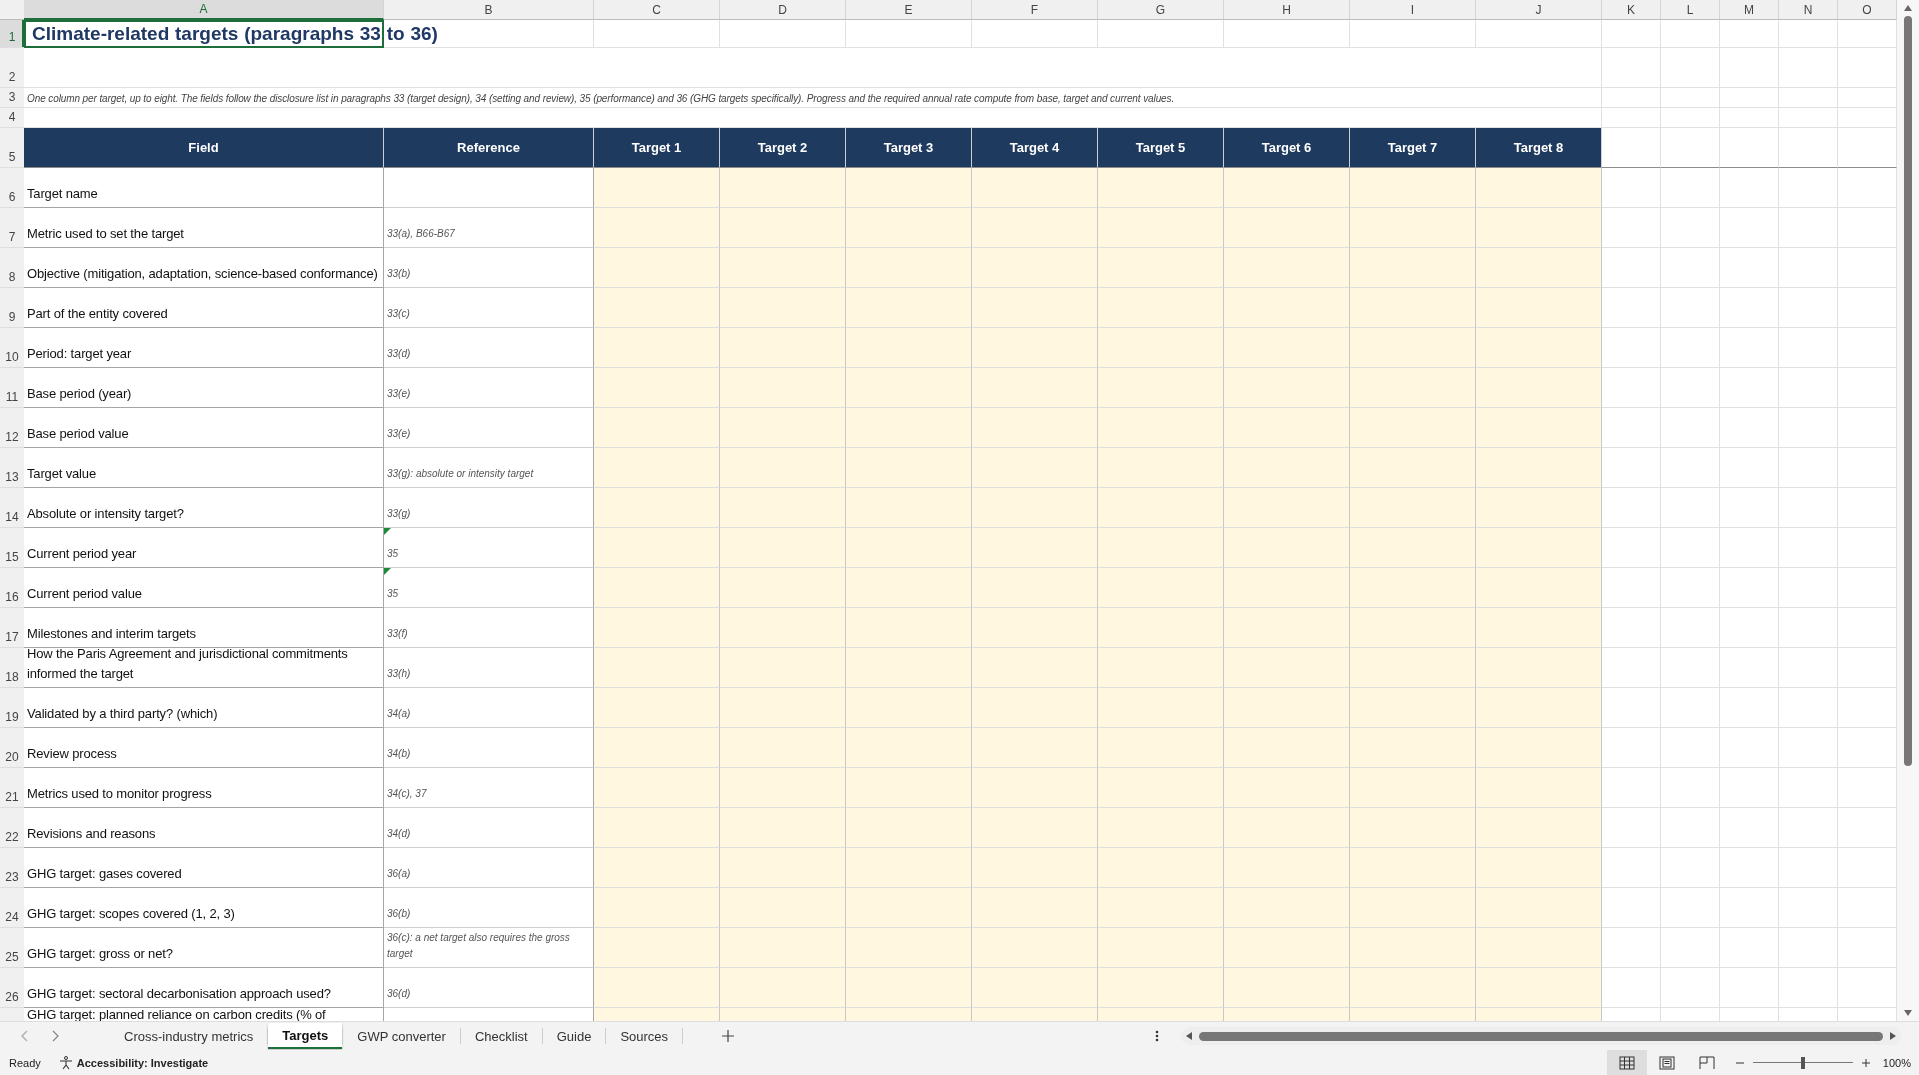 The height and width of the screenshot is (1075, 1919). What do you see at coordinates (12, 628) in the screenshot?
I see `row-number: 17` at bounding box center [12, 628].